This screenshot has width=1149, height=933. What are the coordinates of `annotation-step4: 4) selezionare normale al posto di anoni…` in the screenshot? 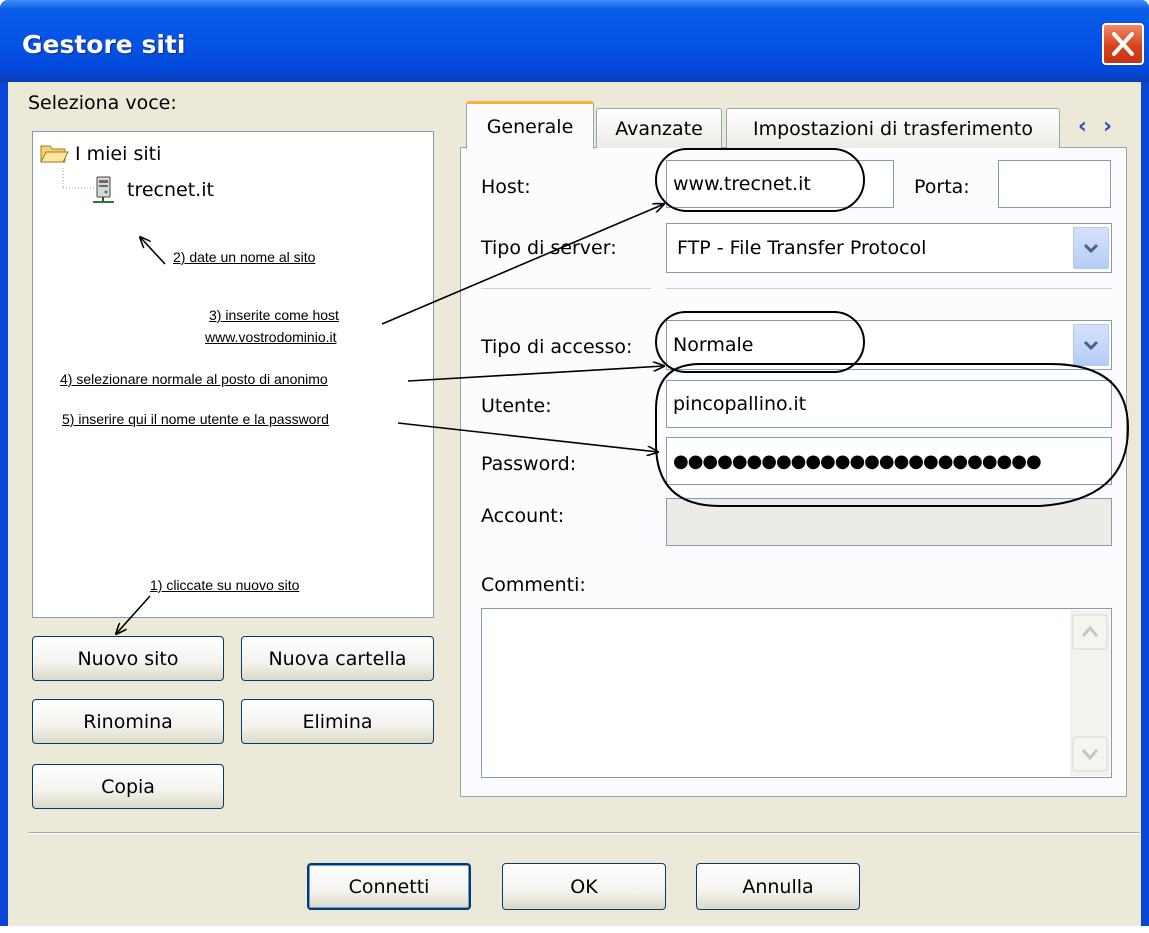 It's located at (194, 379).